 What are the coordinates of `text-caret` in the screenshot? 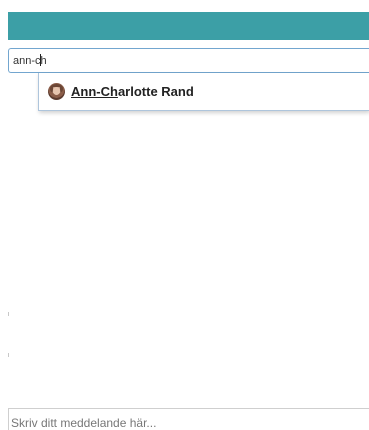 It's located at (40, 60).